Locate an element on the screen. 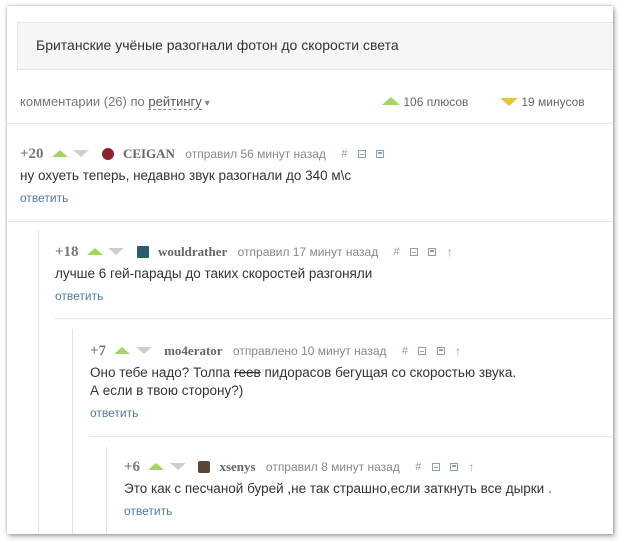 This screenshot has height=543, width=625. comment-time: отправлено 10 минут назад is located at coordinates (309, 350).